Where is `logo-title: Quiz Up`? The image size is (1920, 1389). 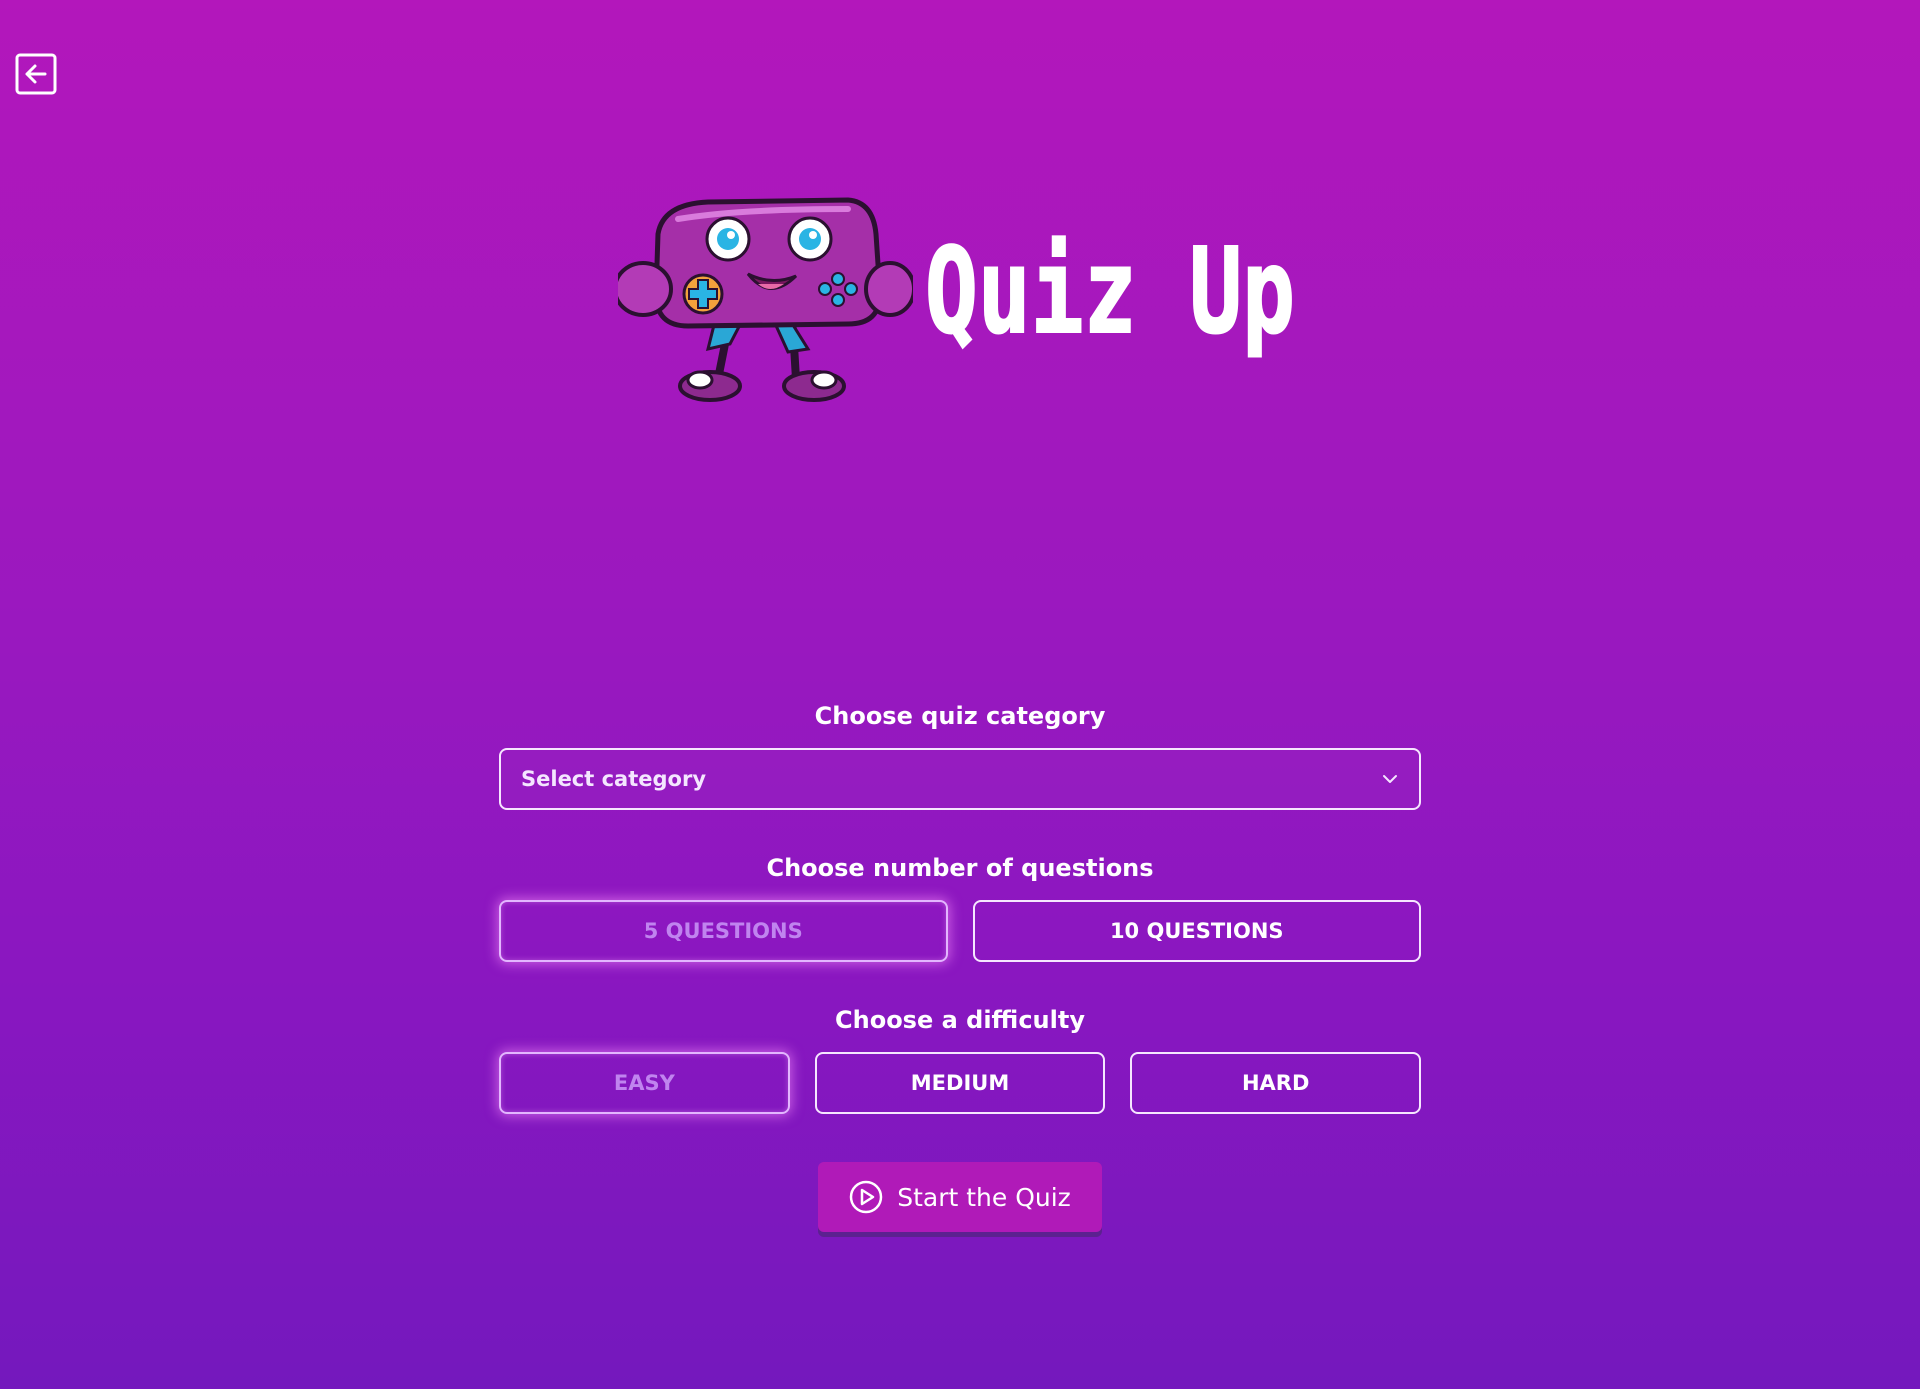
logo-title: Quiz Up is located at coordinates (1110, 296).